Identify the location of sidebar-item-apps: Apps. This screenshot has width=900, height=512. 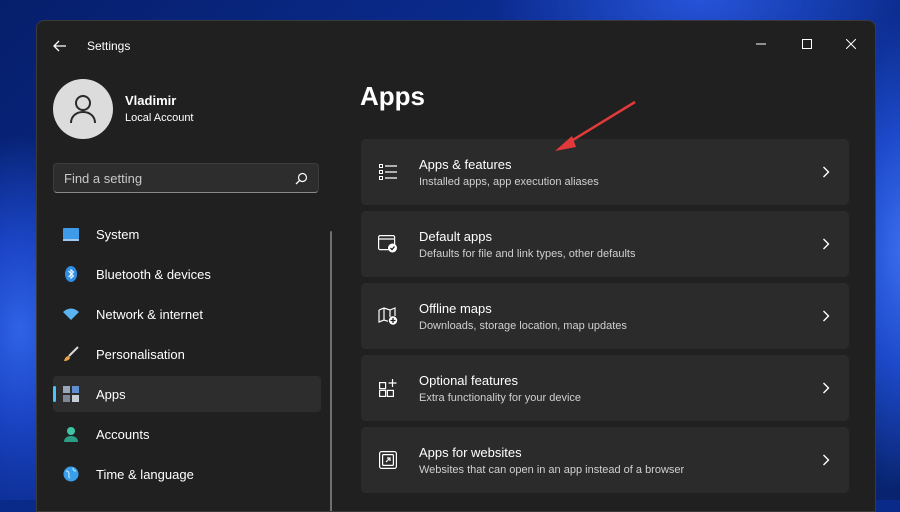
(187, 394).